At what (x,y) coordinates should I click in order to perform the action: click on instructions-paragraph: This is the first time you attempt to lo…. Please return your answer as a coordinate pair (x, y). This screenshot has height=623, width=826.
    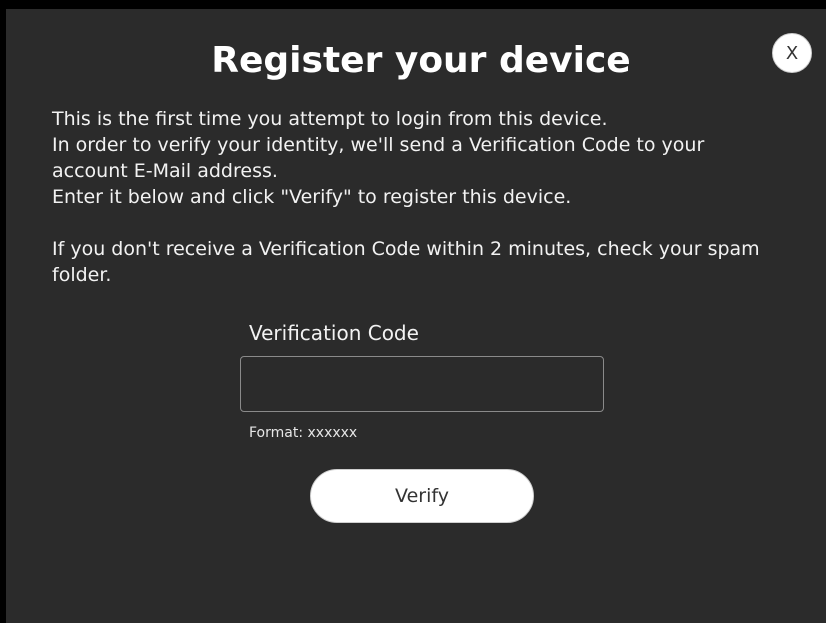
    Looking at the image, I should click on (378, 158).